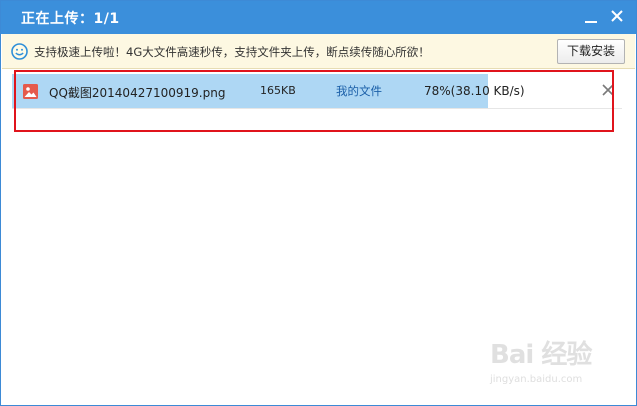 This screenshot has height=406, width=637. I want to click on destination-folder-link: 我的文件, so click(359, 91).